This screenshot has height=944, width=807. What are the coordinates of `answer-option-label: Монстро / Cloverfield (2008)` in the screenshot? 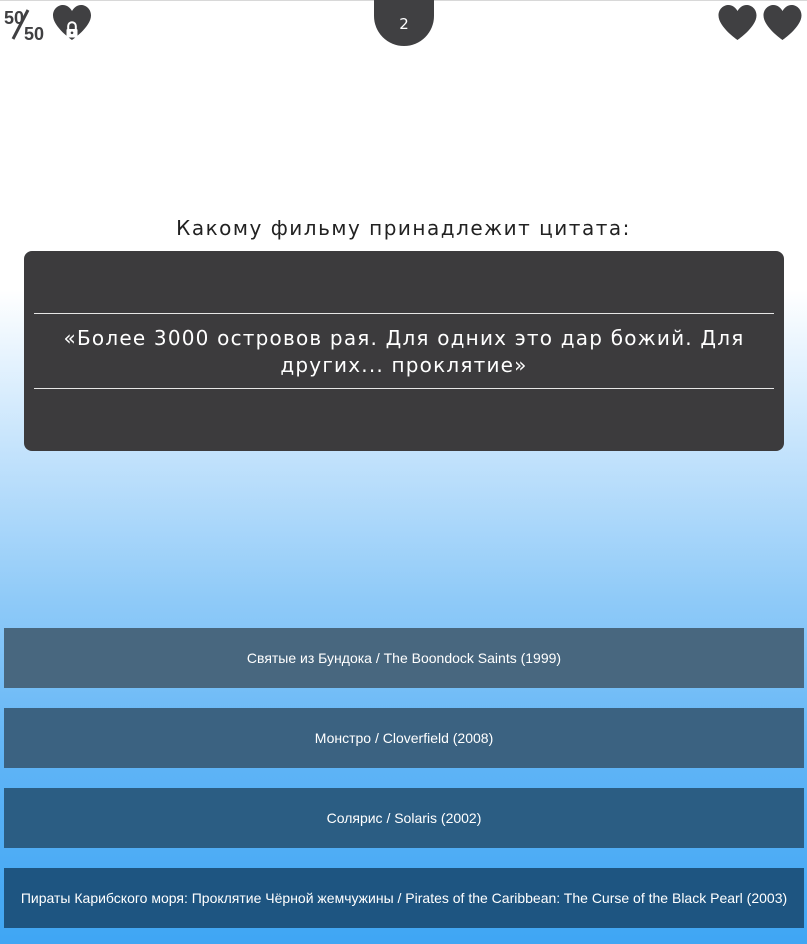 It's located at (404, 738).